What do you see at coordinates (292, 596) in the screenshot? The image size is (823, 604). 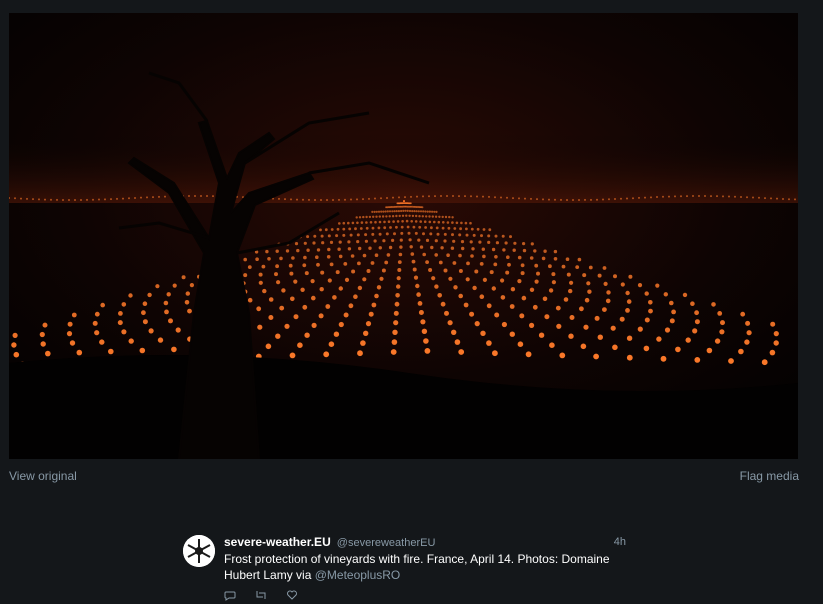 I see `heart-icon` at bounding box center [292, 596].